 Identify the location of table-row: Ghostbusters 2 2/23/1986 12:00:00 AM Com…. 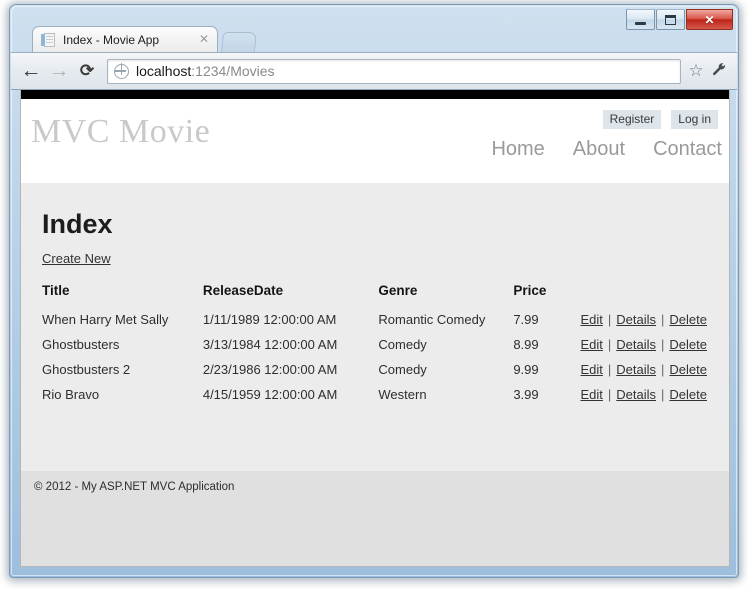
(374, 369).